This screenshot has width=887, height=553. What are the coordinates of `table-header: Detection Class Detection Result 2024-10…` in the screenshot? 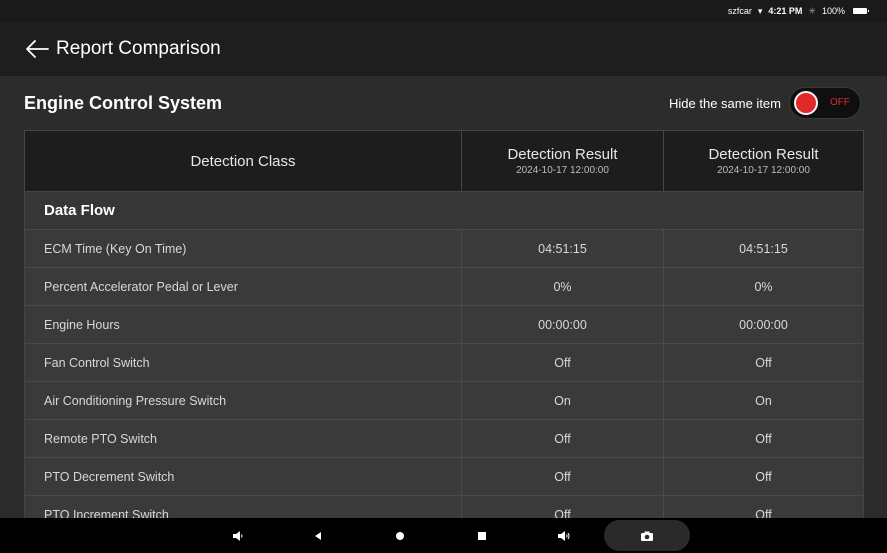 It's located at (444, 160).